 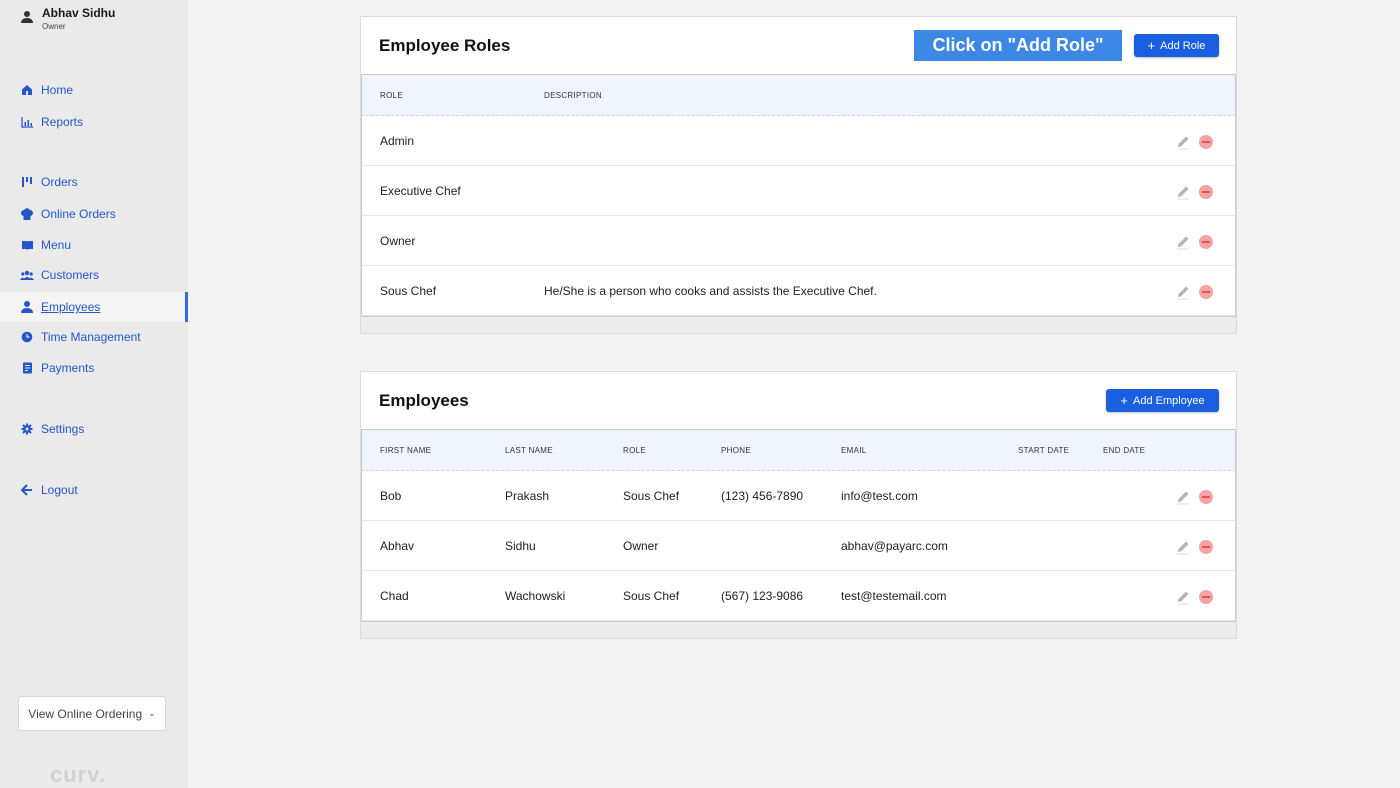 What do you see at coordinates (27, 275) in the screenshot?
I see `people-icon` at bounding box center [27, 275].